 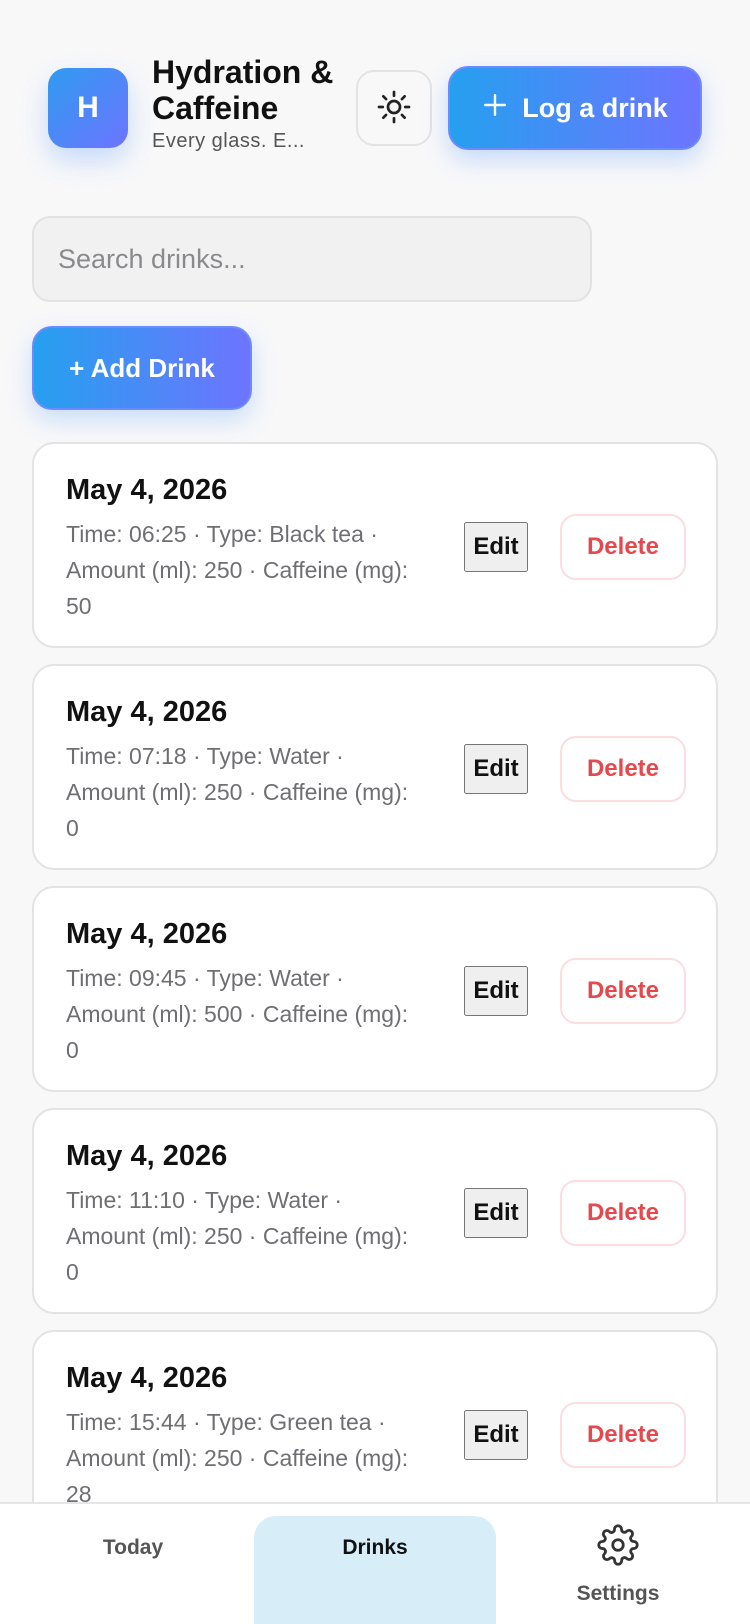 I want to click on app-title: Hydration & Caffeine, so click(x=243, y=90).